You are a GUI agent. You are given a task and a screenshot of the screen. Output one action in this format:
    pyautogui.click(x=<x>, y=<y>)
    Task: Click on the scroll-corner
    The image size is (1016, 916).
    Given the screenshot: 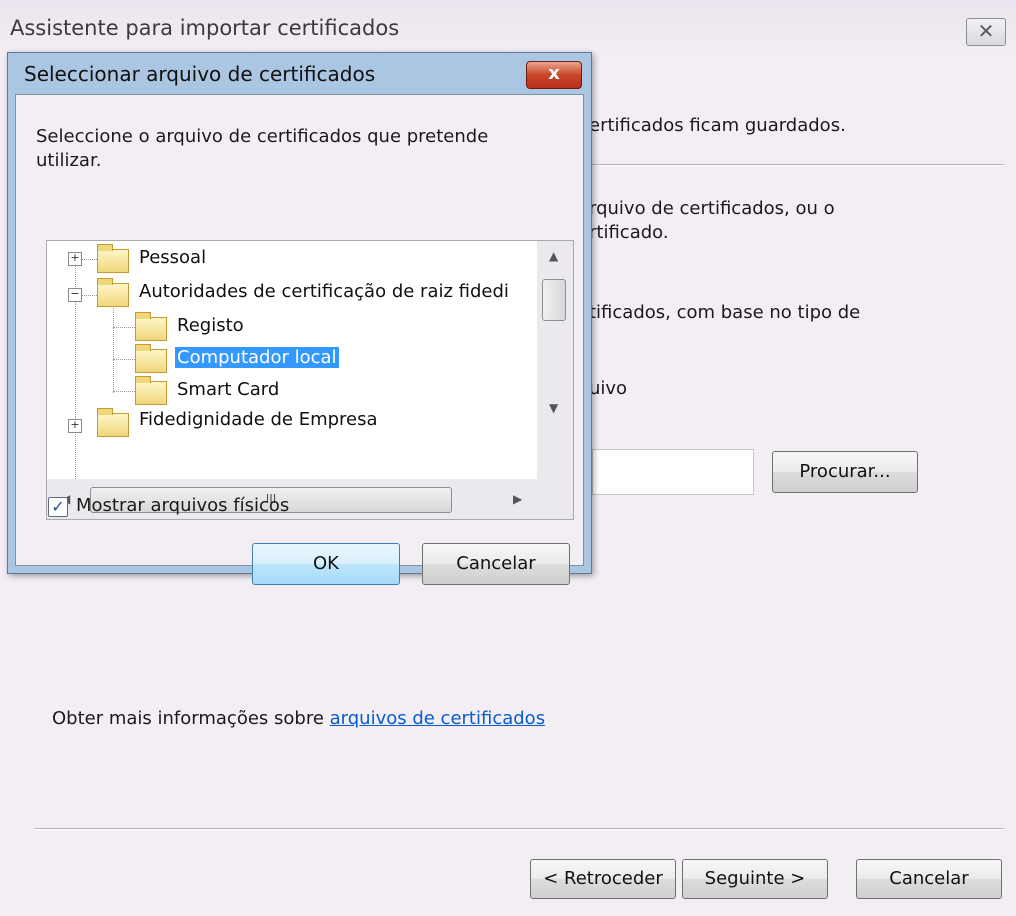 What is the action you would take?
    pyautogui.click(x=555, y=499)
    